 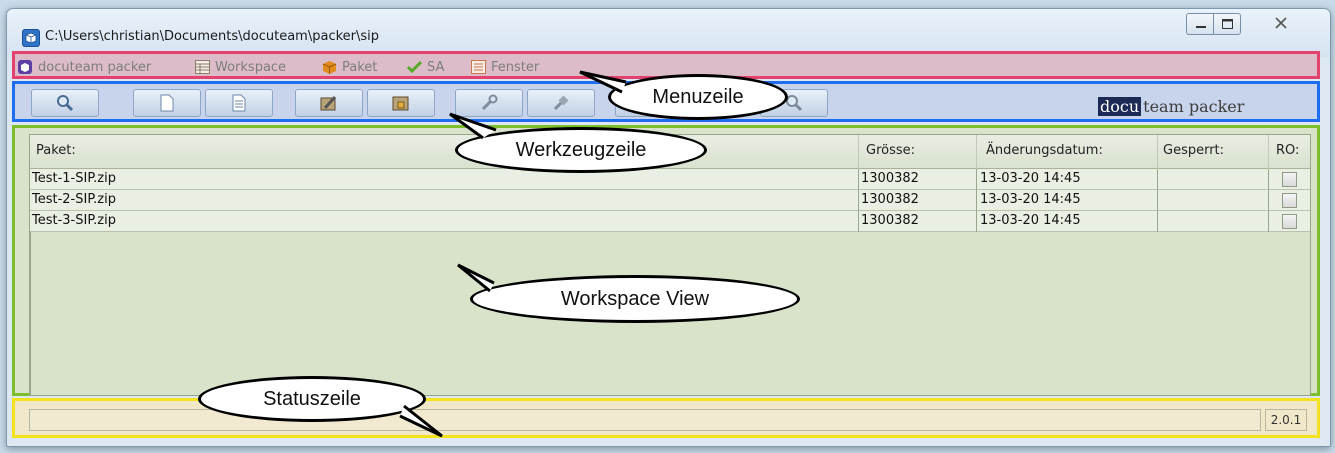 I want to click on cell-paket: Test-3-SIP.zip, so click(x=74, y=220).